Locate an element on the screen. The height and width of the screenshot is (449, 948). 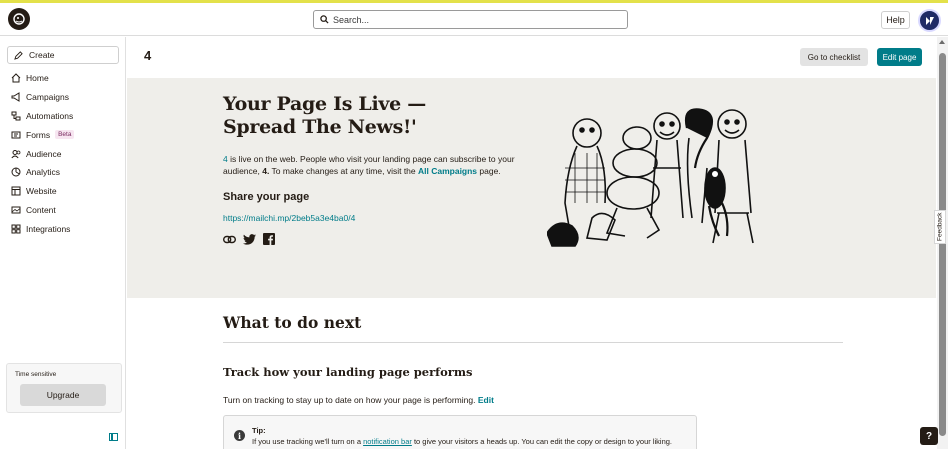
mailchimp-logo-icon is located at coordinates (19, 19).